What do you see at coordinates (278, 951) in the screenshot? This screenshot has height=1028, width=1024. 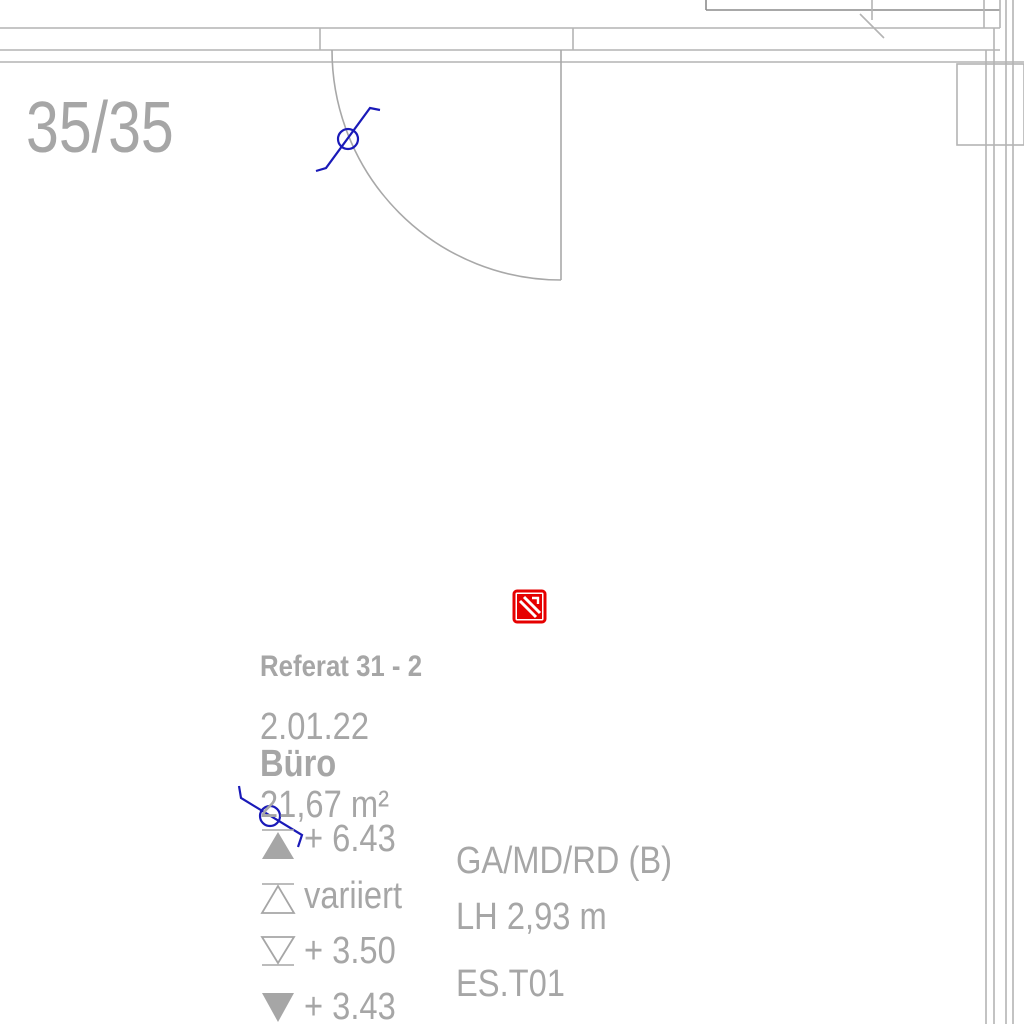 I see `outline-down-triangle-icon` at bounding box center [278, 951].